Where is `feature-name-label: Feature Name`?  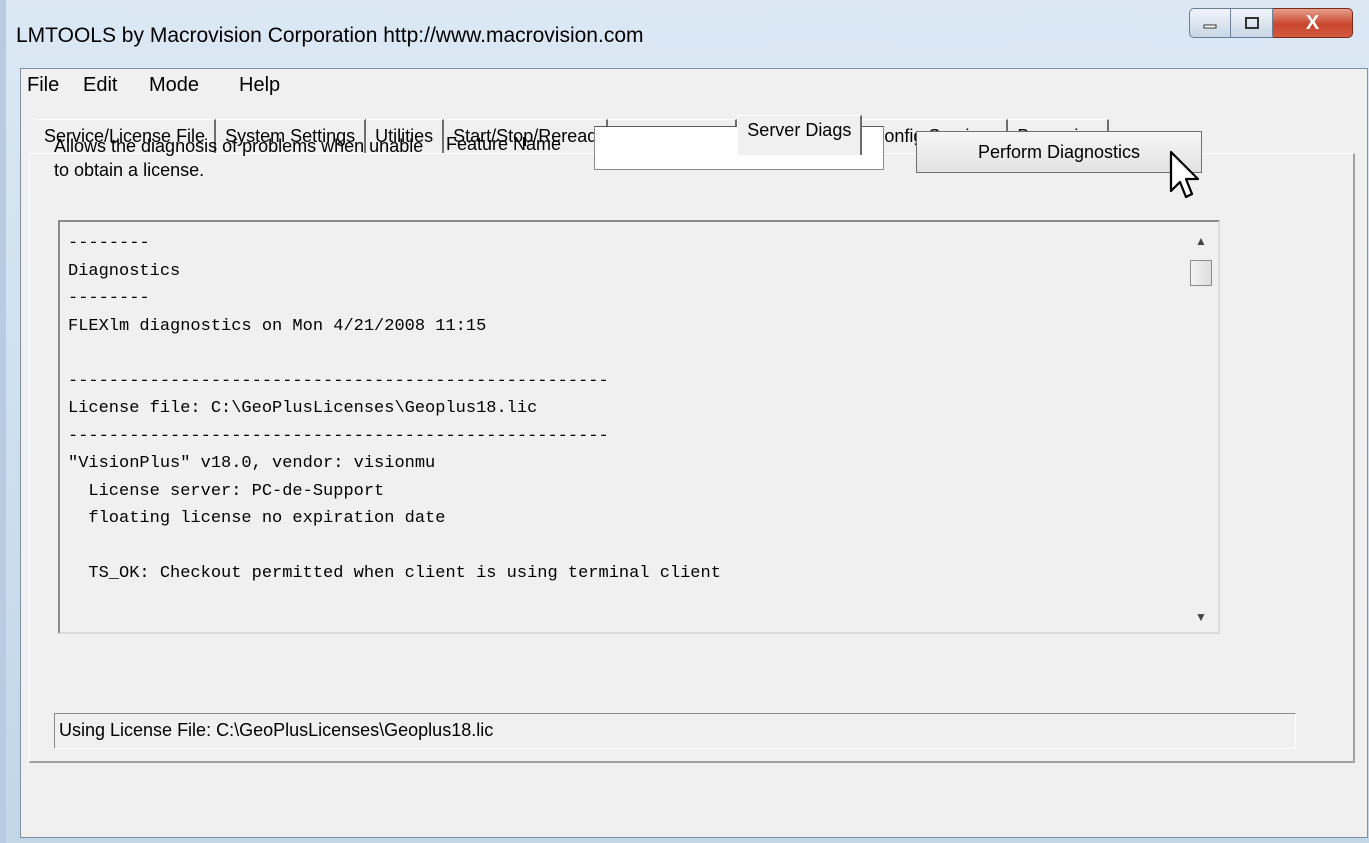
feature-name-label: Feature Name is located at coordinates (504, 144).